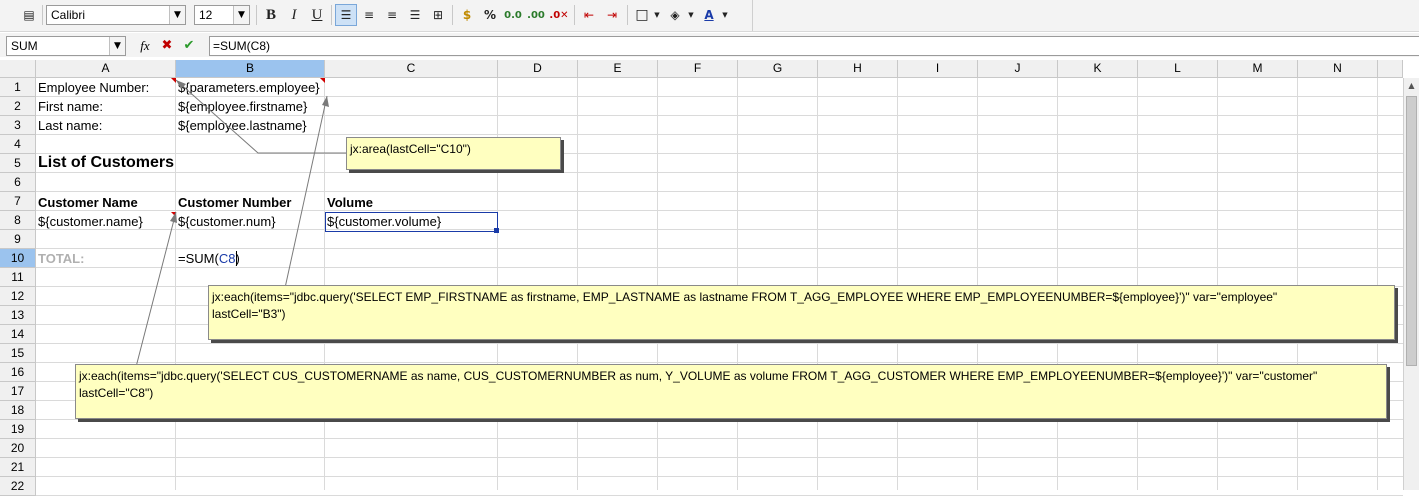 The image size is (1419, 496). What do you see at coordinates (262, 116) in the screenshot?
I see `area-connector` at bounding box center [262, 116].